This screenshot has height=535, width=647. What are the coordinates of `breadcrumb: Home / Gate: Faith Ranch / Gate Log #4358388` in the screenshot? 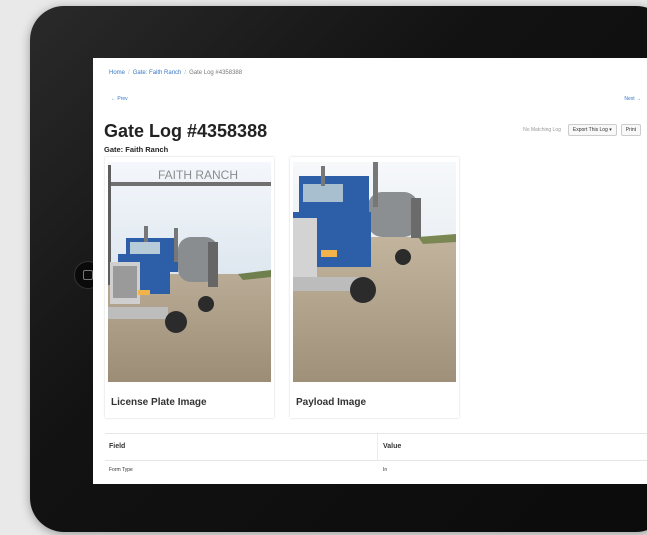 It's located at (175, 73).